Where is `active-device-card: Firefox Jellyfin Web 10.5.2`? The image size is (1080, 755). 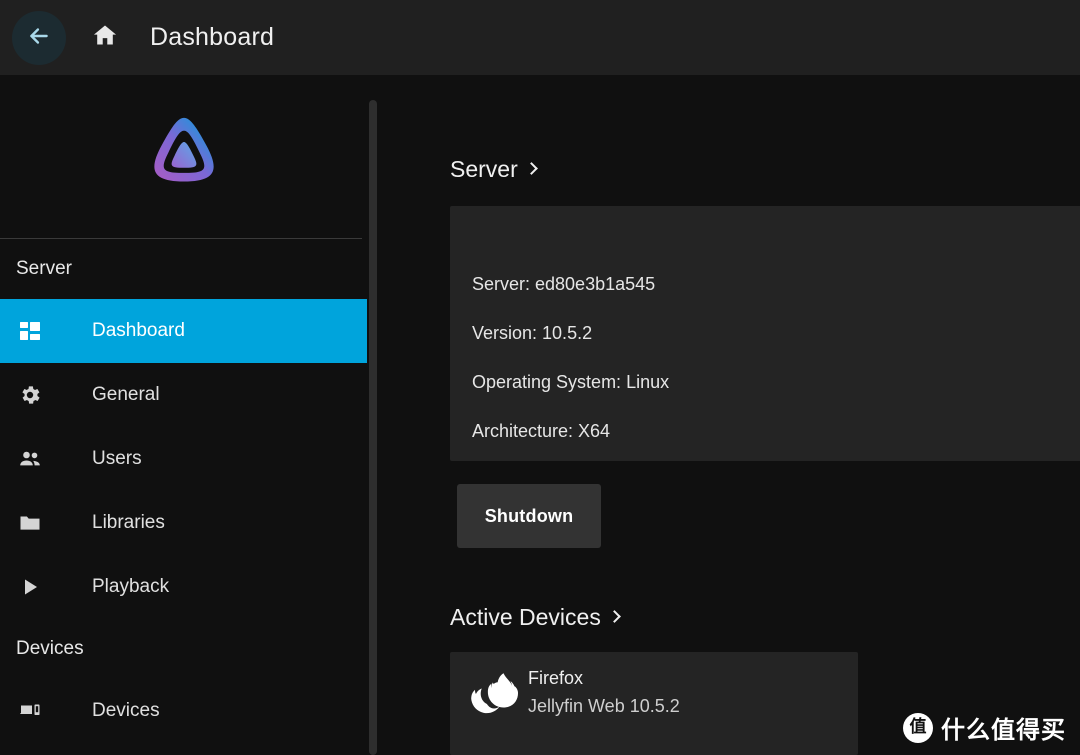
active-device-card: Firefox Jellyfin Web 10.5.2 is located at coordinates (654, 703).